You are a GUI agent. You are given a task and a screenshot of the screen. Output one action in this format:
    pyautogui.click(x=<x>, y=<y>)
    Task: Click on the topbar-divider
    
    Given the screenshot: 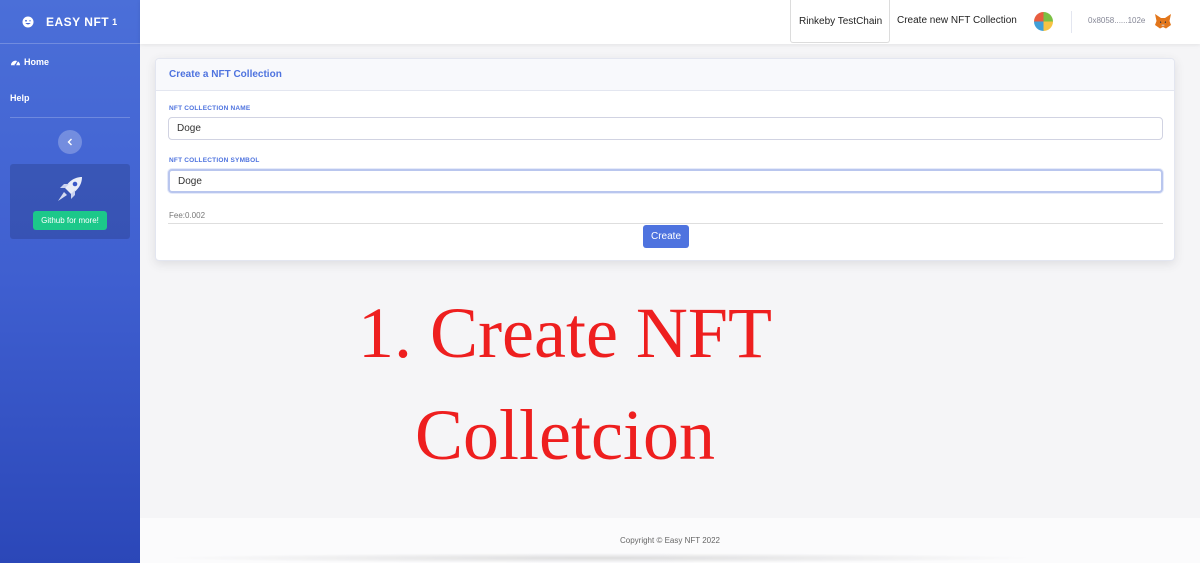 What is the action you would take?
    pyautogui.click(x=1071, y=22)
    